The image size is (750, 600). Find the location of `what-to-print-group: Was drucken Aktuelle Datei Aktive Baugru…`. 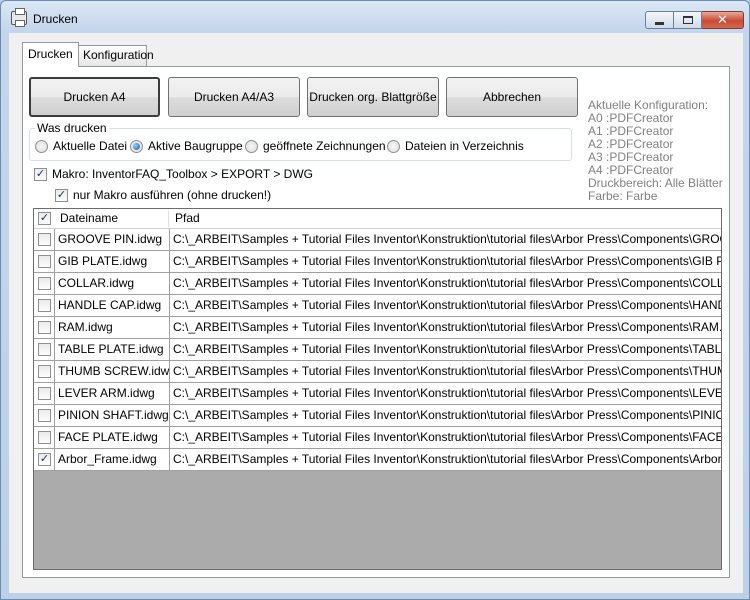

what-to-print-group: Was drucken Aktuelle Datei Aktive Baugru… is located at coordinates (300, 141).